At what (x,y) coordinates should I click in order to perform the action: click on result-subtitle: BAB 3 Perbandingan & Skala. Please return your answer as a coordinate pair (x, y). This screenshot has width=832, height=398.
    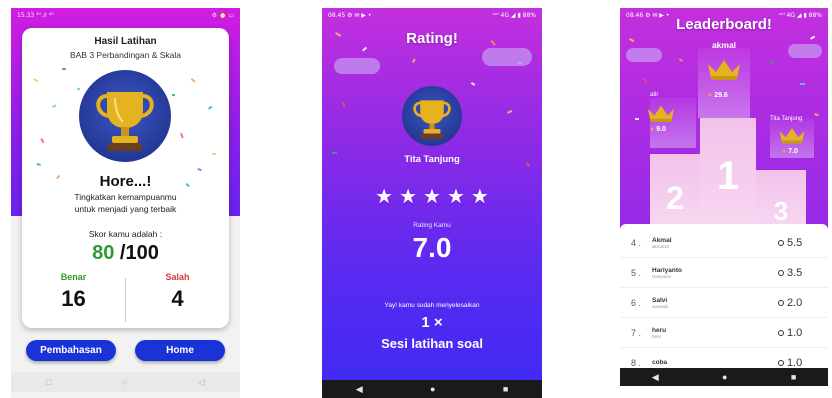
    Looking at the image, I should click on (125, 55).